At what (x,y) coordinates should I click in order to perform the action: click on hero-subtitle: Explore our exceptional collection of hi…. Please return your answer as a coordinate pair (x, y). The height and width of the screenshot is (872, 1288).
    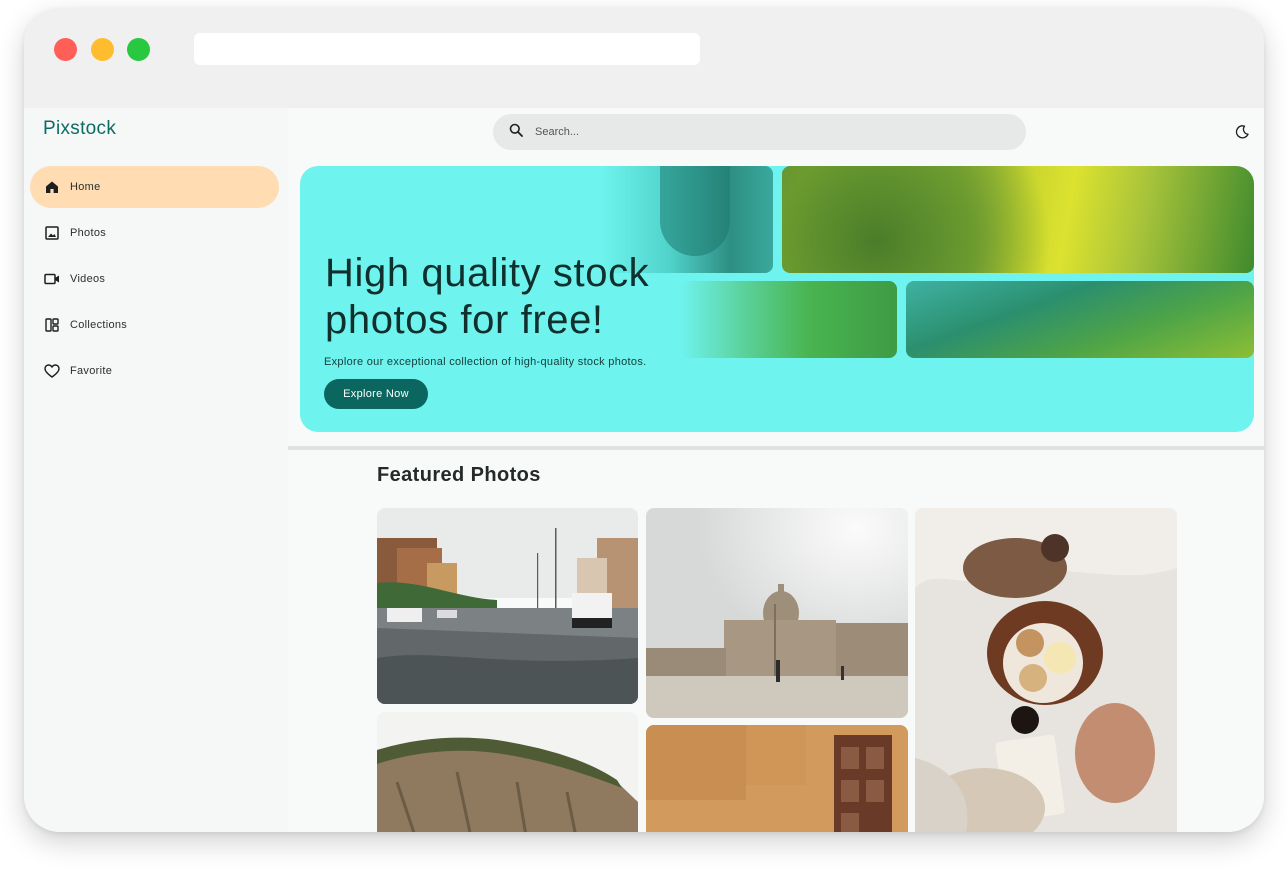
    Looking at the image, I should click on (485, 362).